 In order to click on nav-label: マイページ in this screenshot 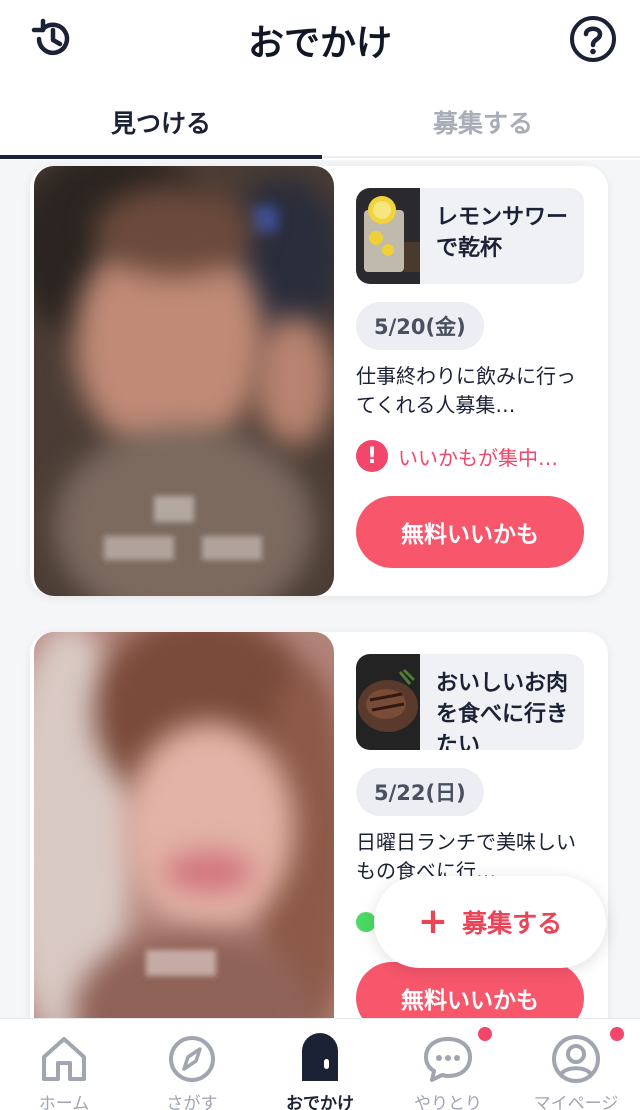, I will do `click(576, 1102)`.